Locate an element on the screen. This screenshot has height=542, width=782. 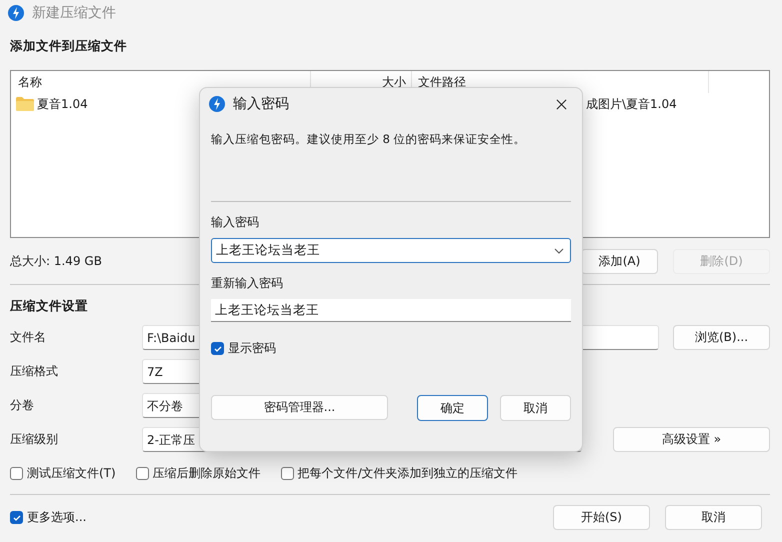
add-button: 添加(A) is located at coordinates (619, 261).